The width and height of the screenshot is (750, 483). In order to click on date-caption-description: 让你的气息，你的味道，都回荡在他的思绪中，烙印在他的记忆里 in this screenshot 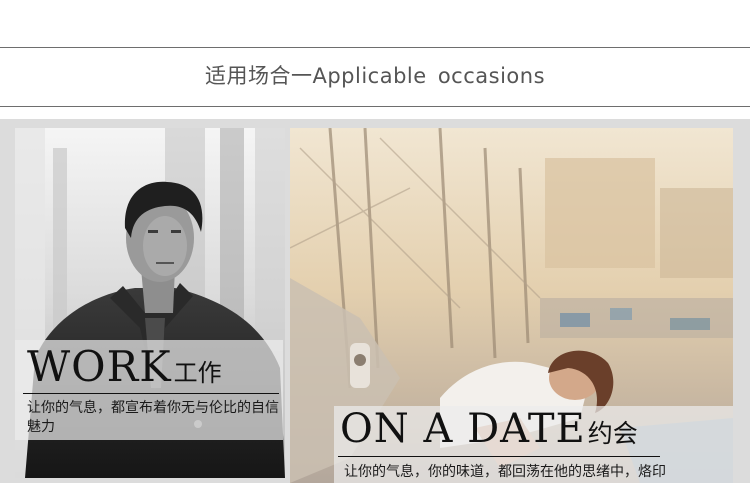, I will do `click(505, 472)`.